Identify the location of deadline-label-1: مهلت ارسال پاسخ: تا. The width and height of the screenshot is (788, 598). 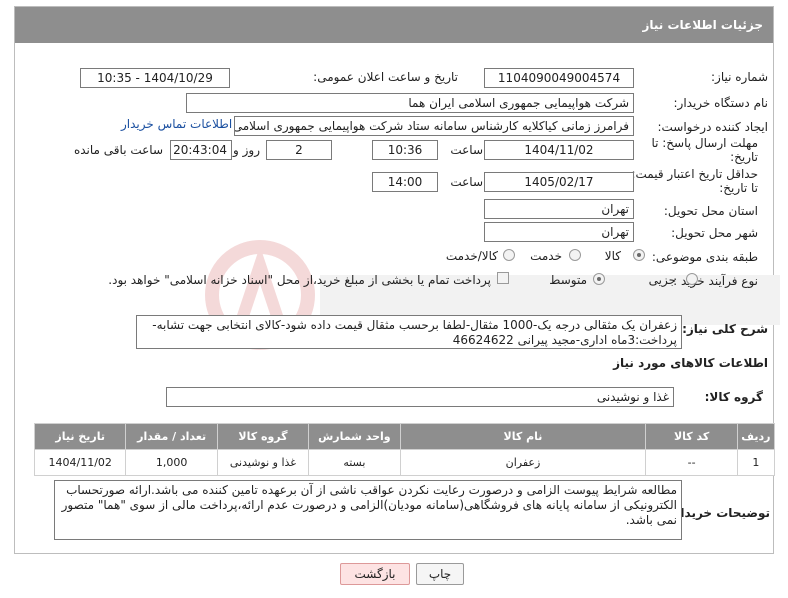
(704, 143).